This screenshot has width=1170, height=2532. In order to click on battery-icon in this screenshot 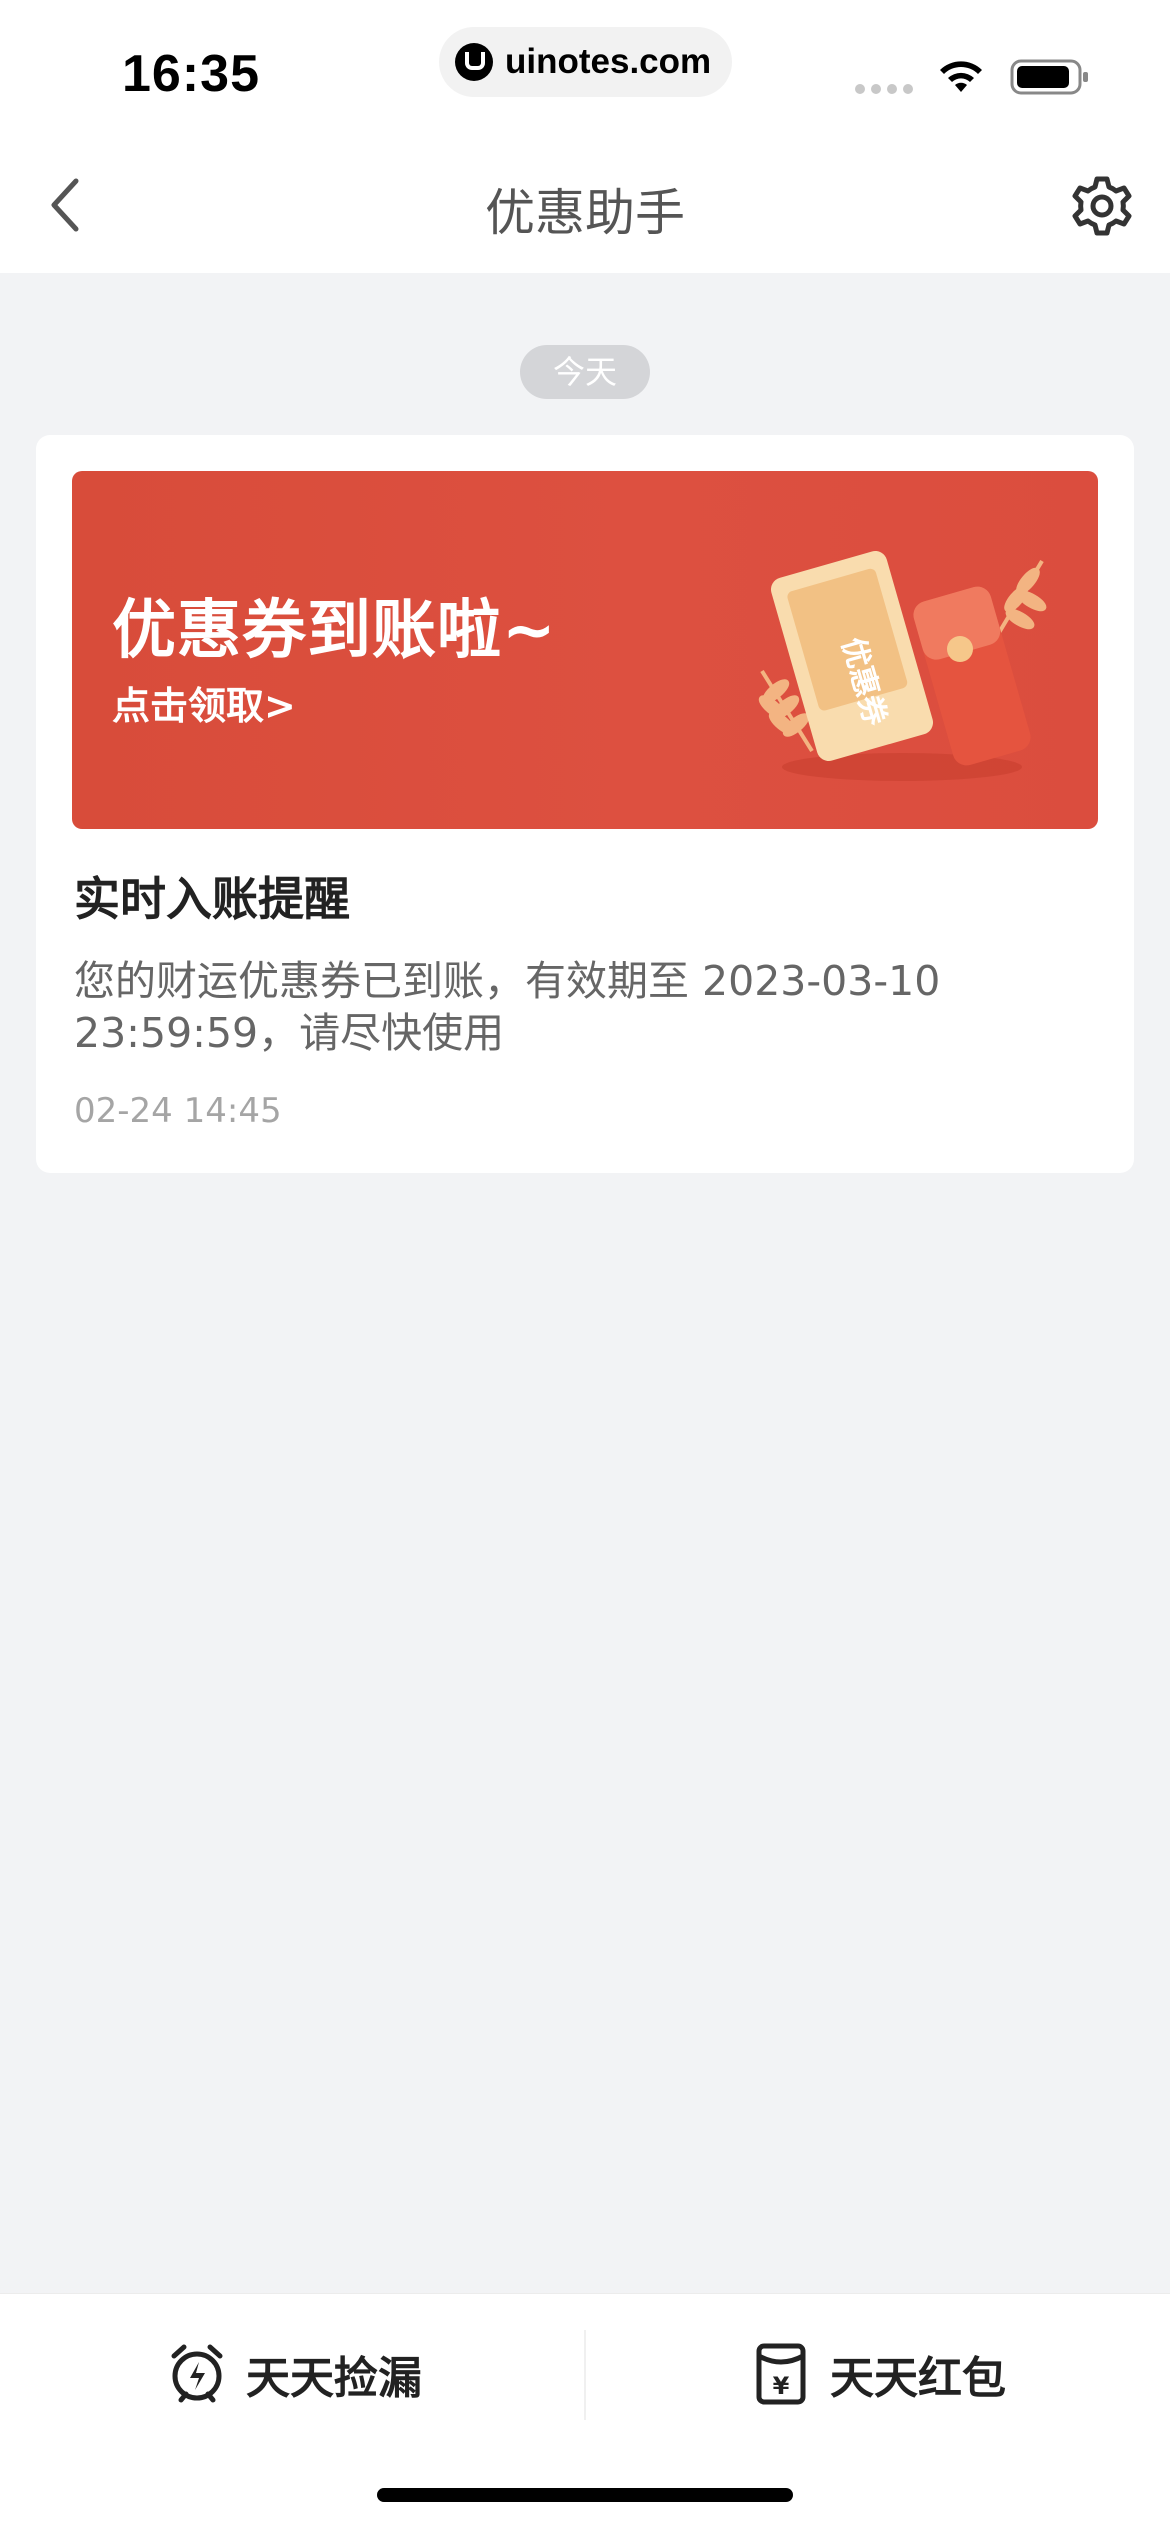, I will do `click(1049, 77)`.